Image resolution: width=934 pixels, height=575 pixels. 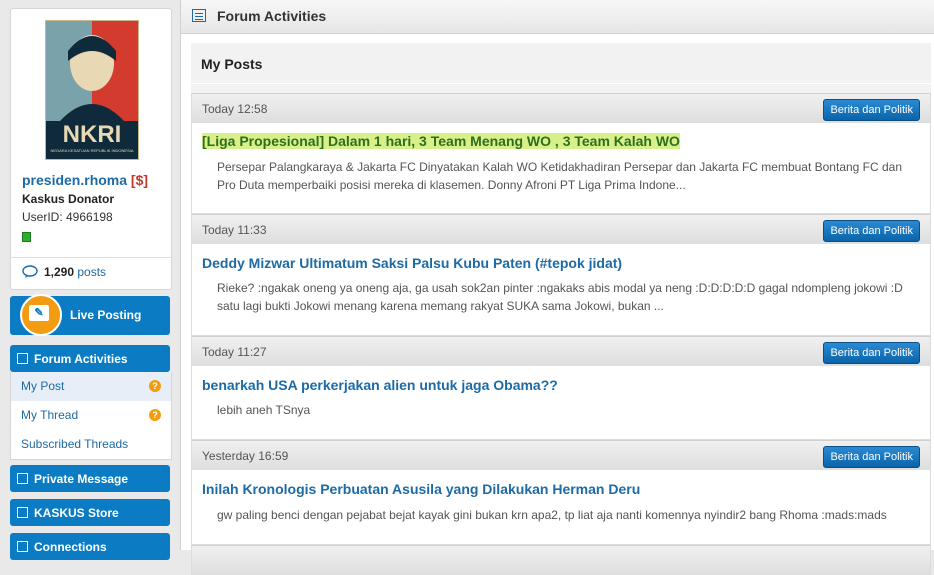 What do you see at coordinates (22, 358) in the screenshot?
I see `list-icon` at bounding box center [22, 358].